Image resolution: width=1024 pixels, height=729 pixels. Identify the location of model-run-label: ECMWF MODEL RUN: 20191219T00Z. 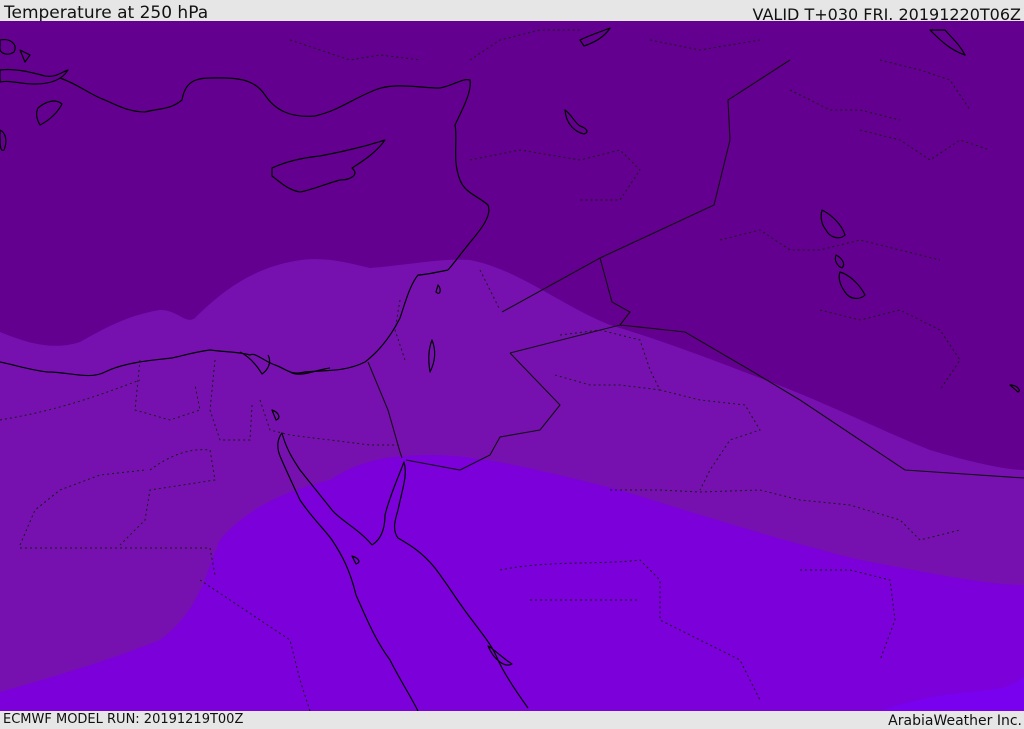
(123, 719).